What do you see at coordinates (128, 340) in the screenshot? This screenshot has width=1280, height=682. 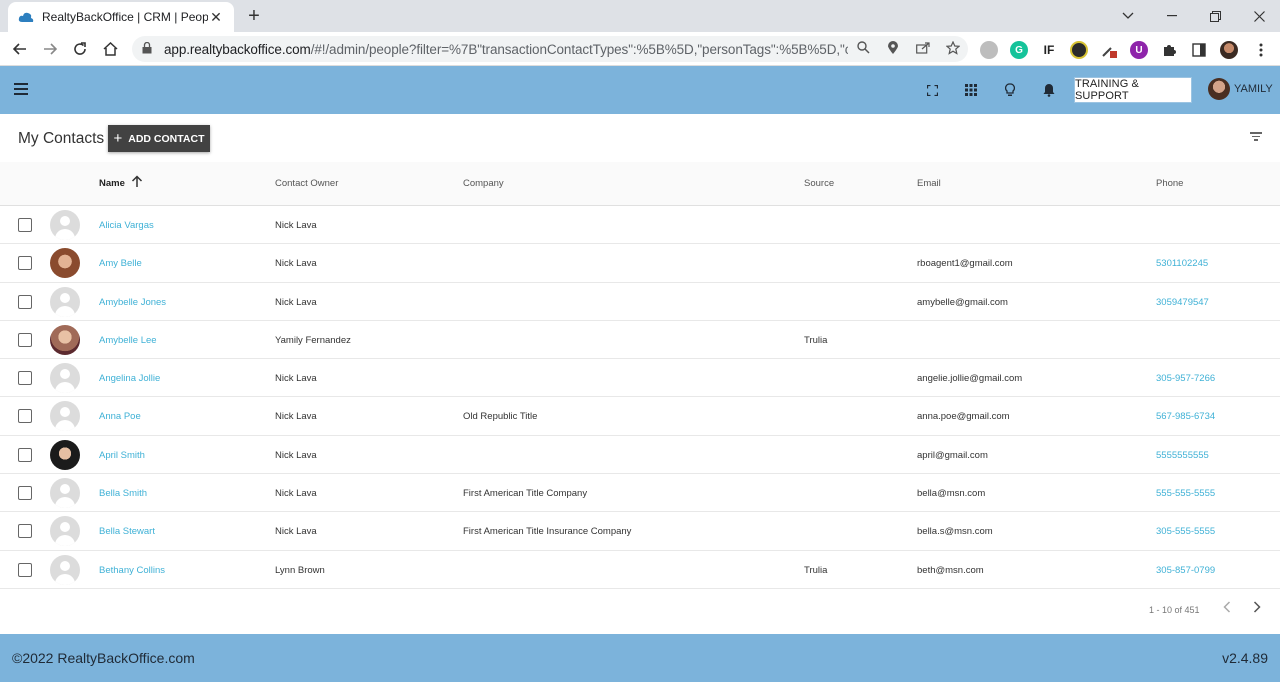 I see `contact-name-link: Amybelle Lee` at bounding box center [128, 340].